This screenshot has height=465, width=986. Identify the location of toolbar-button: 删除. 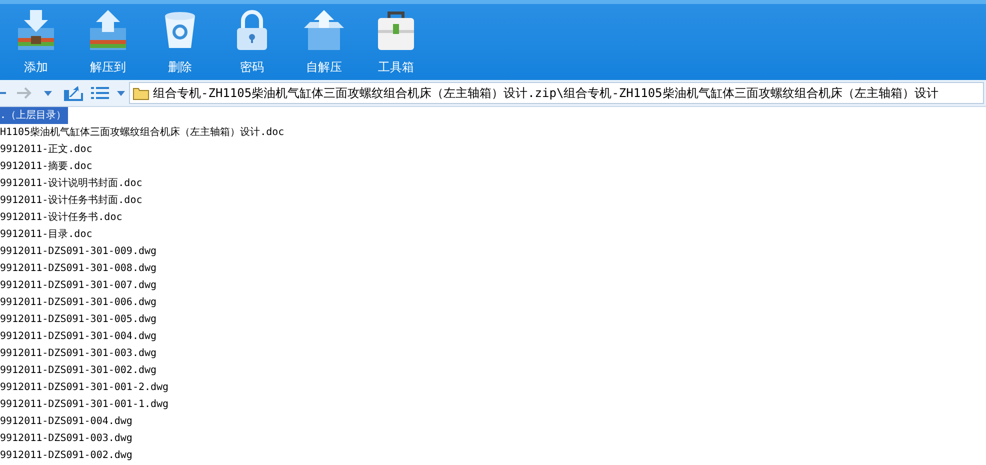
(180, 42).